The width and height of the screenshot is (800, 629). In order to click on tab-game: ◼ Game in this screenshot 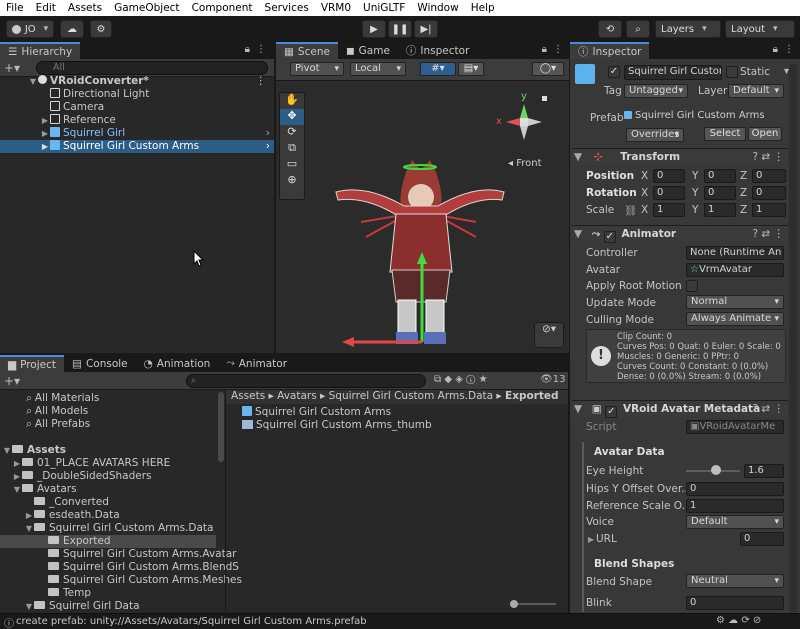, I will do `click(368, 50)`.